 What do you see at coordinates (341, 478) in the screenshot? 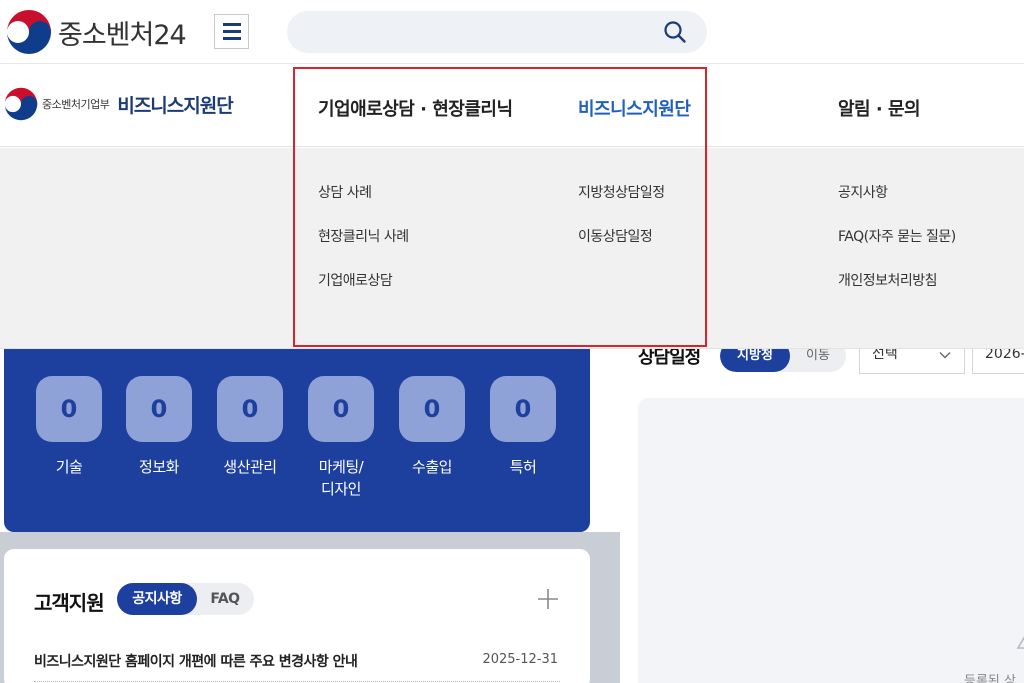
I see `category-label: 마케팅/ 디자인` at bounding box center [341, 478].